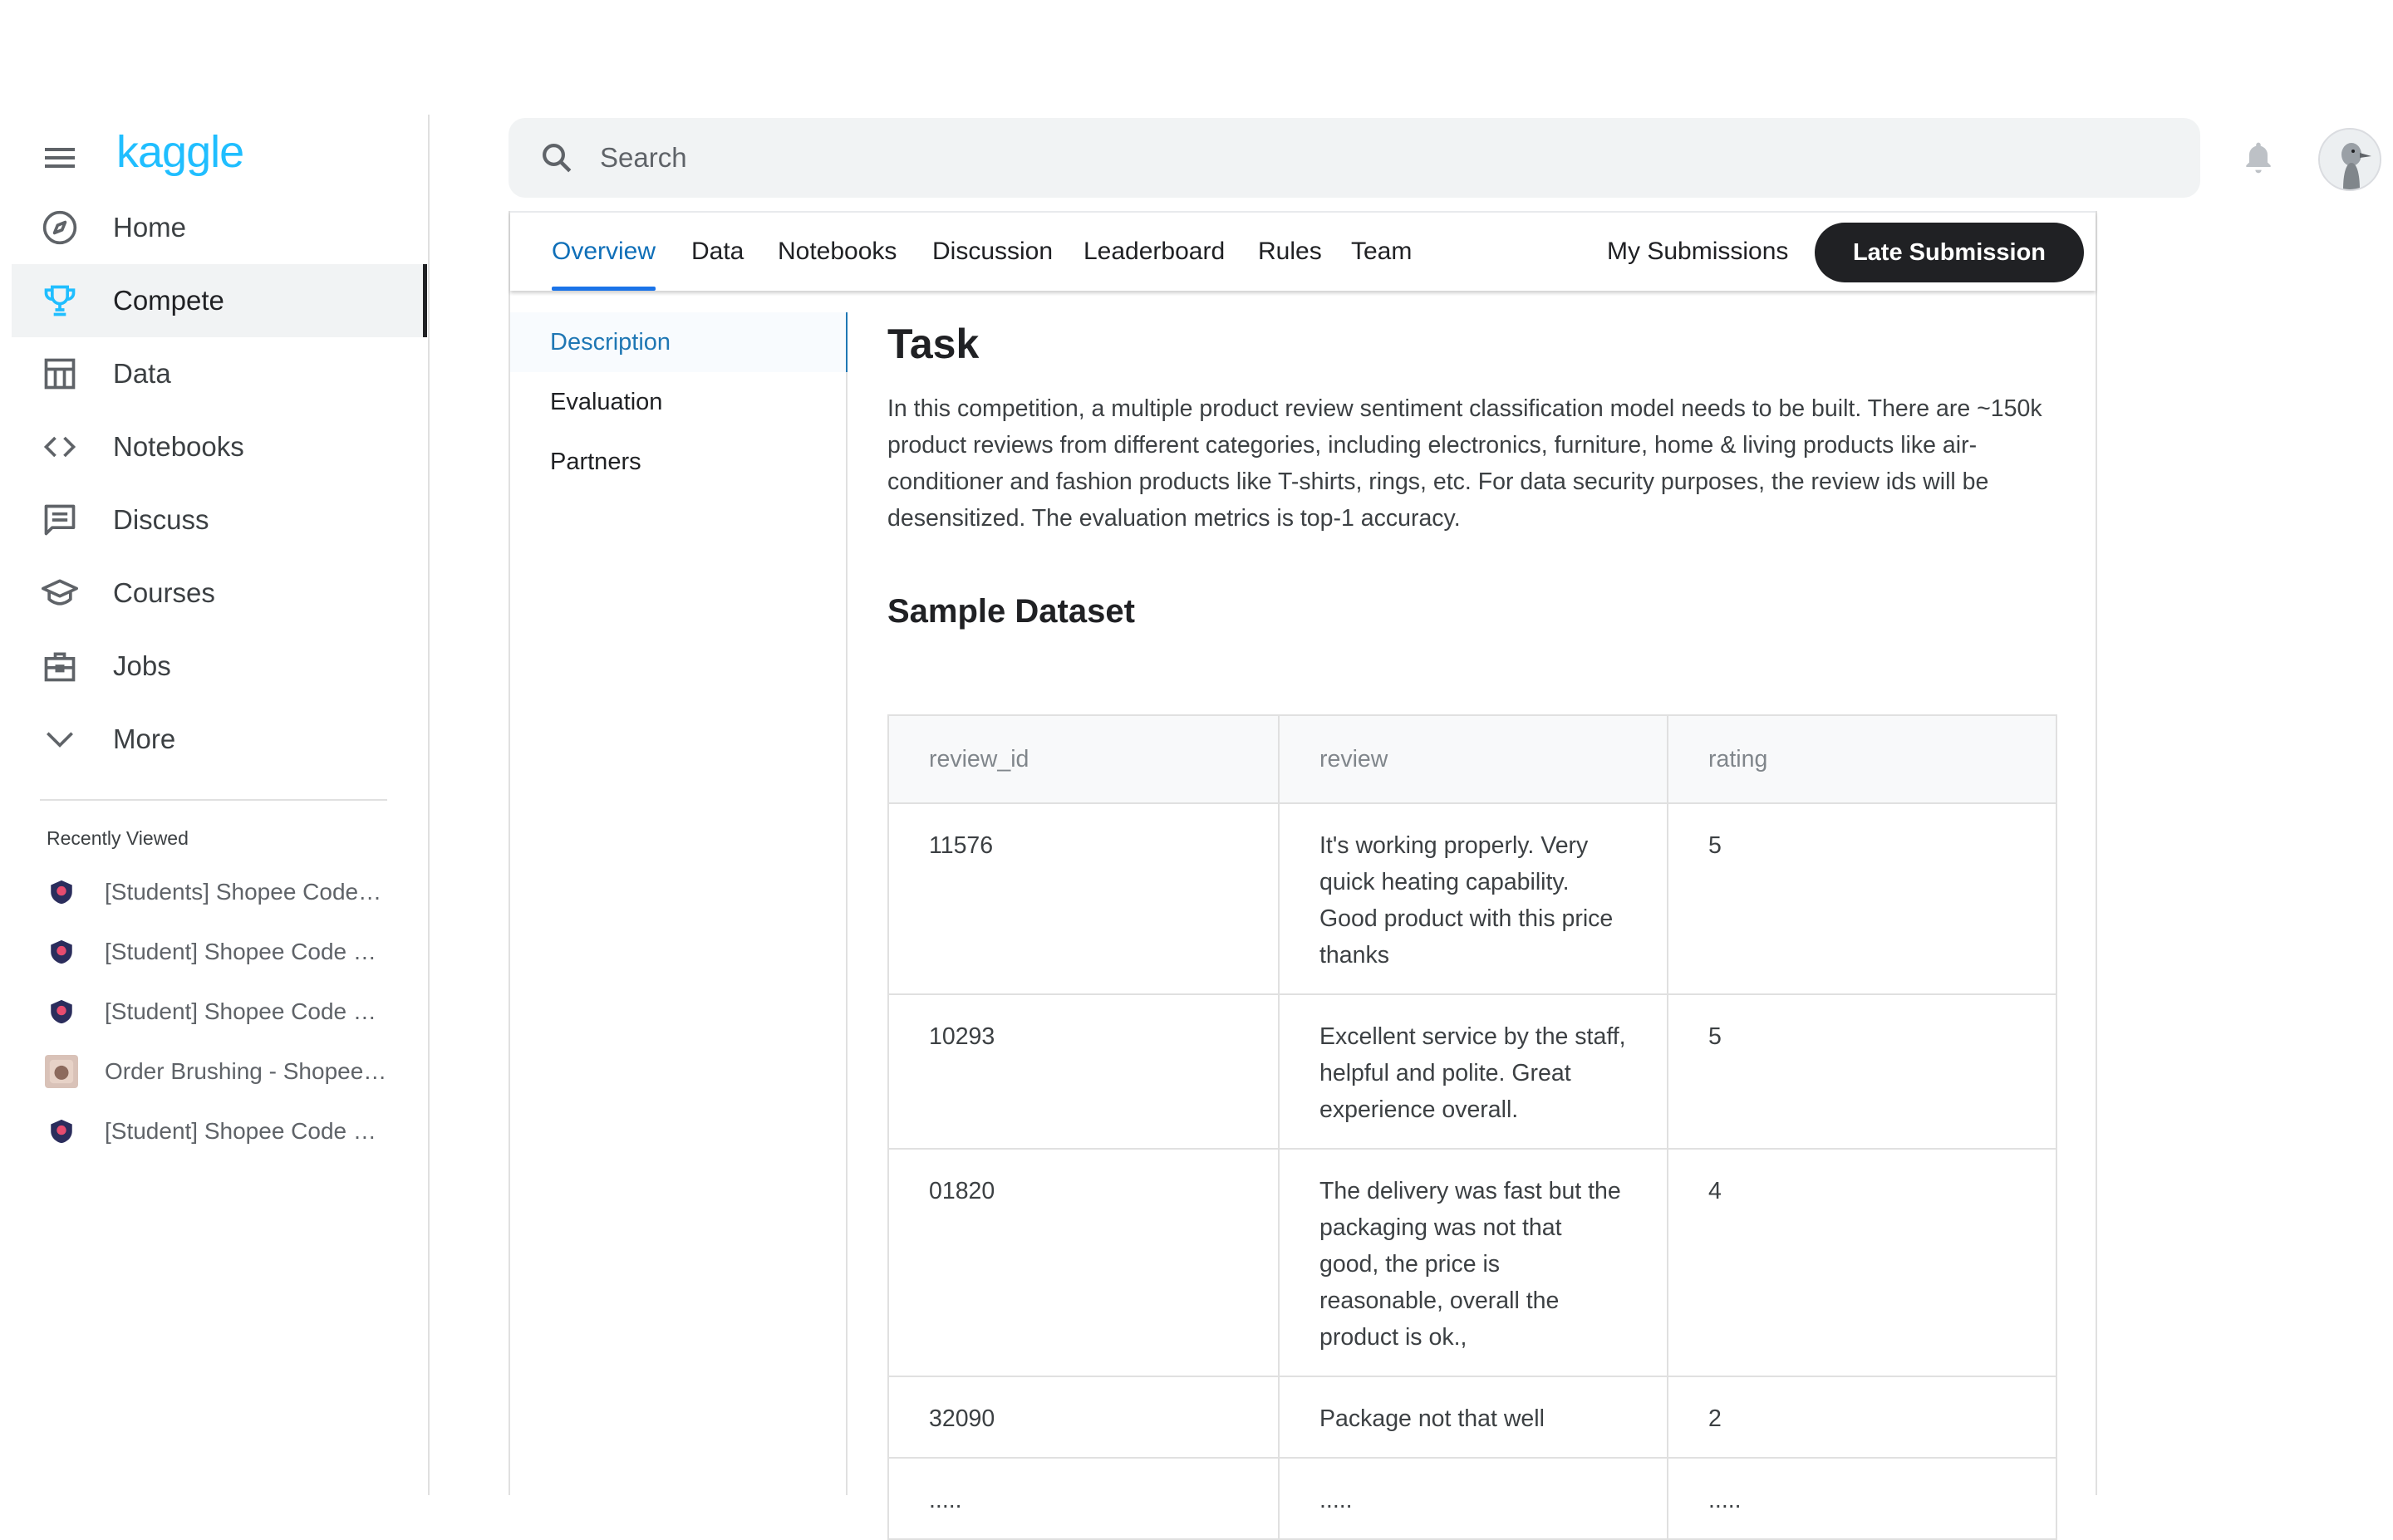 Image resolution: width=2393 pixels, height=1540 pixels. I want to click on sidebar-item-label: Compete, so click(168, 300).